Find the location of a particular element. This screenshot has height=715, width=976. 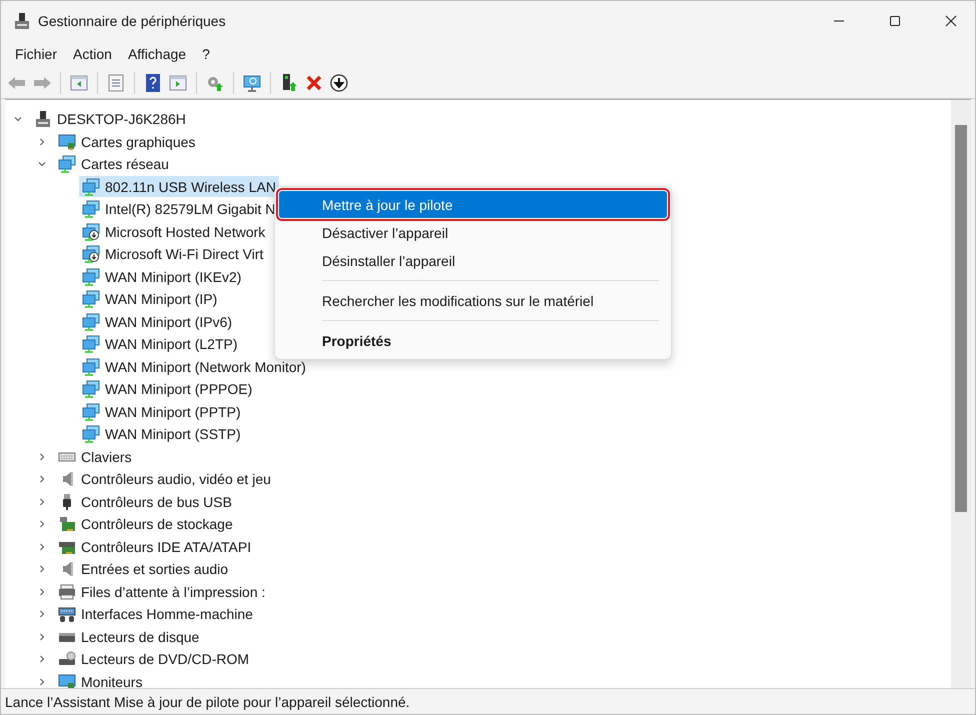

tree-item: WAN Miniport (IP) is located at coordinates (149, 299).